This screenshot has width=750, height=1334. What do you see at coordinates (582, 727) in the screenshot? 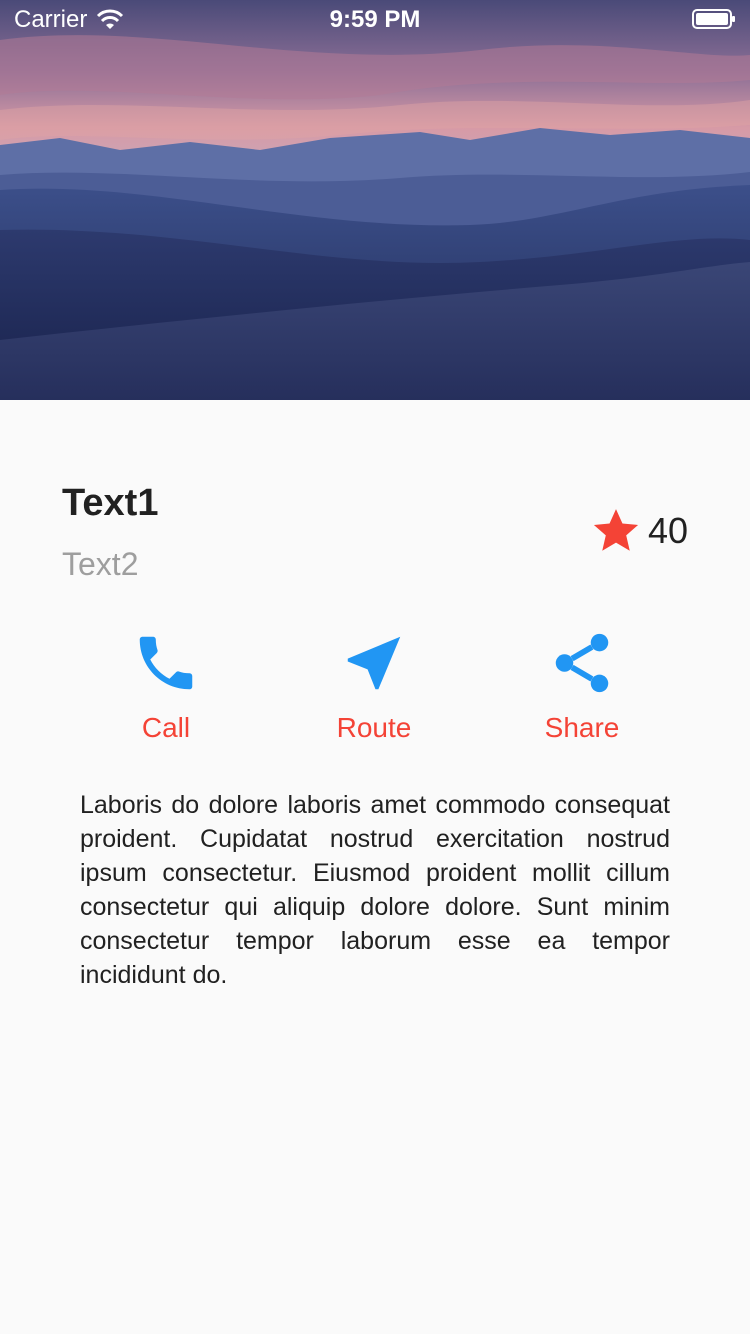
I see `share-label: Share` at bounding box center [582, 727].